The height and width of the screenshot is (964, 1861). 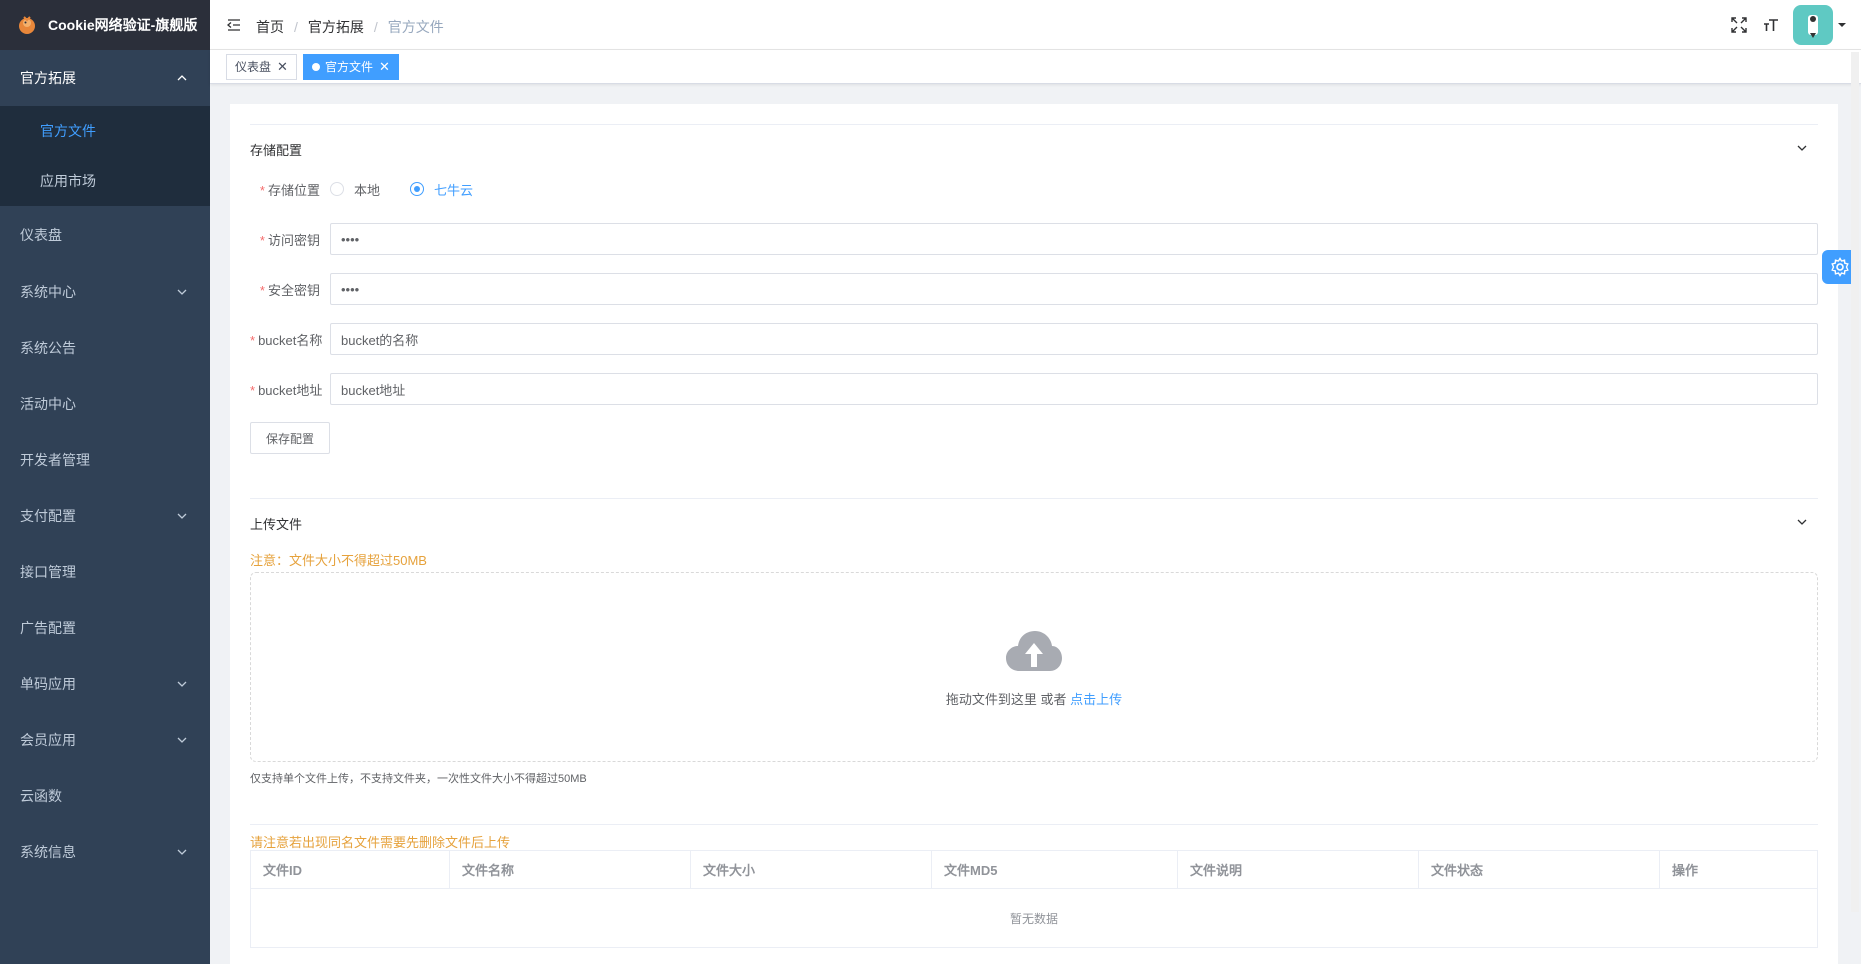 I want to click on navbar-actions, so click(x=1788, y=25).